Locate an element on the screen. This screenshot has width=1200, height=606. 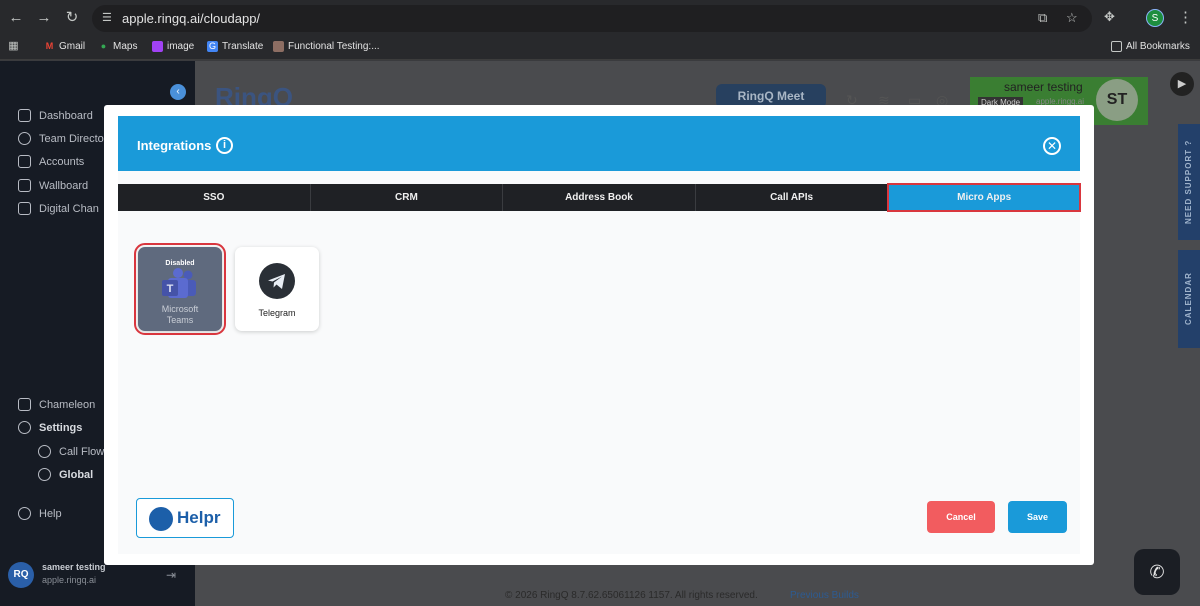
tab-address-book: Address Book is located at coordinates (599, 197).